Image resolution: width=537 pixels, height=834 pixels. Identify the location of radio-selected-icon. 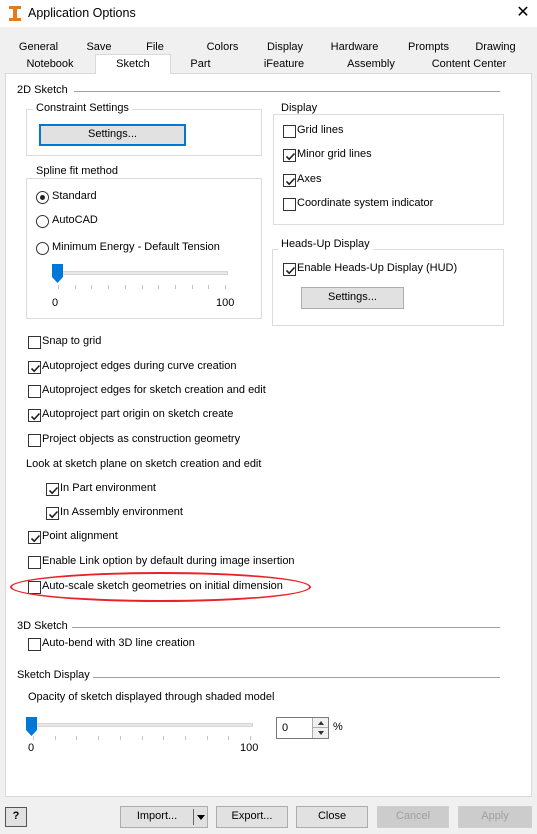
(42, 197).